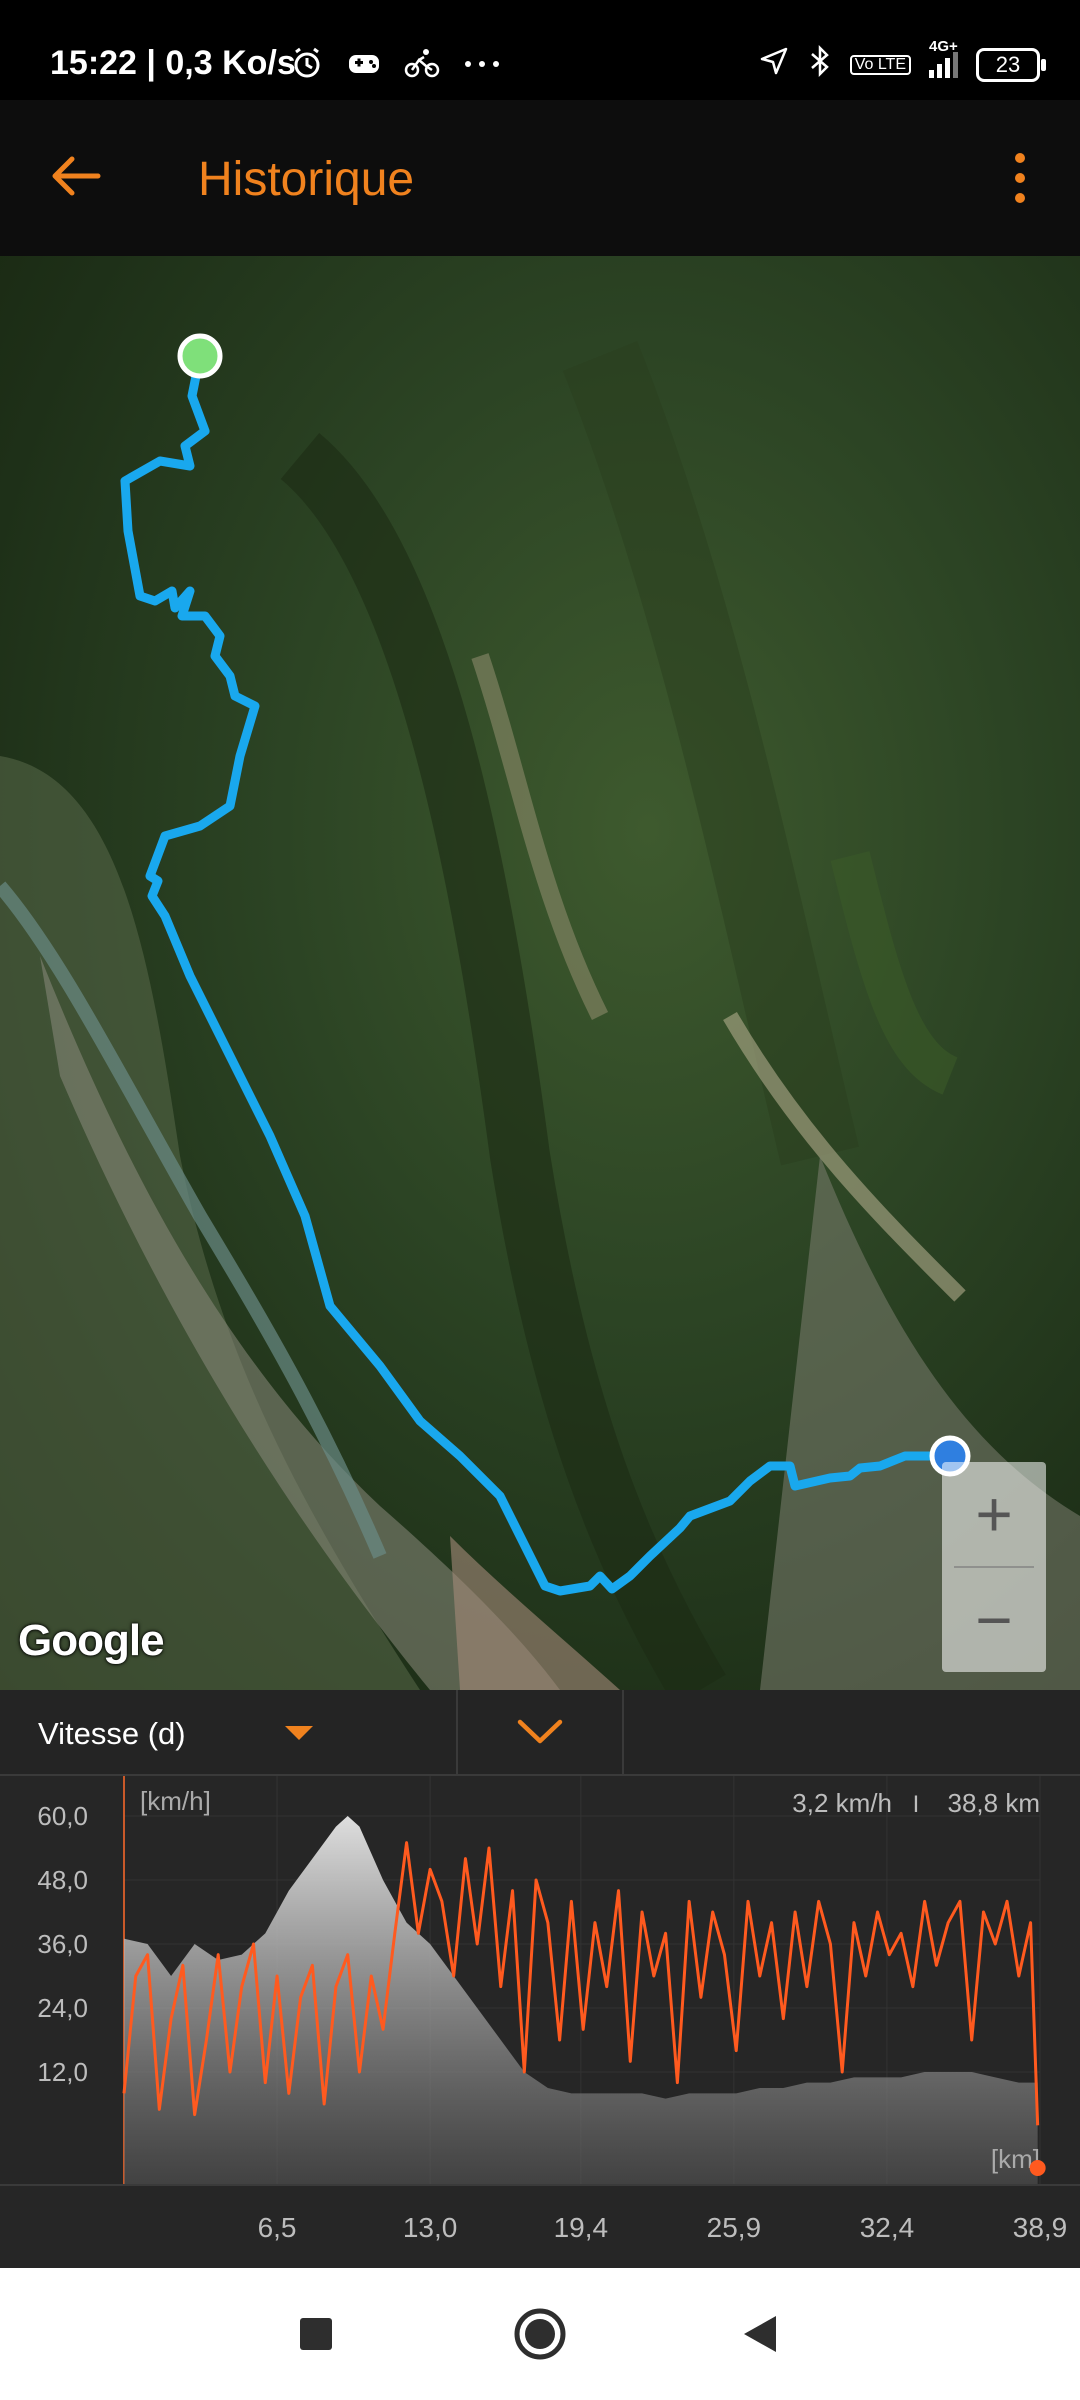 Image resolution: width=1080 pixels, height=2400 pixels. I want to click on metric-label: Vitesse (d), so click(112, 1733).